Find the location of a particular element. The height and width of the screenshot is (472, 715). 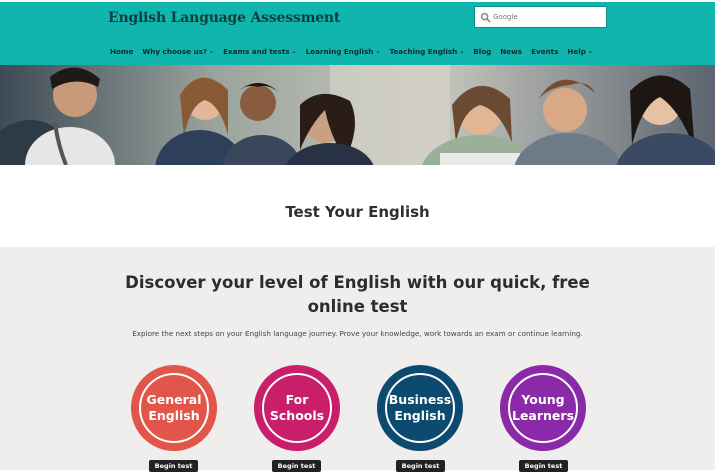

badge-line-1: General is located at coordinates (174, 399).